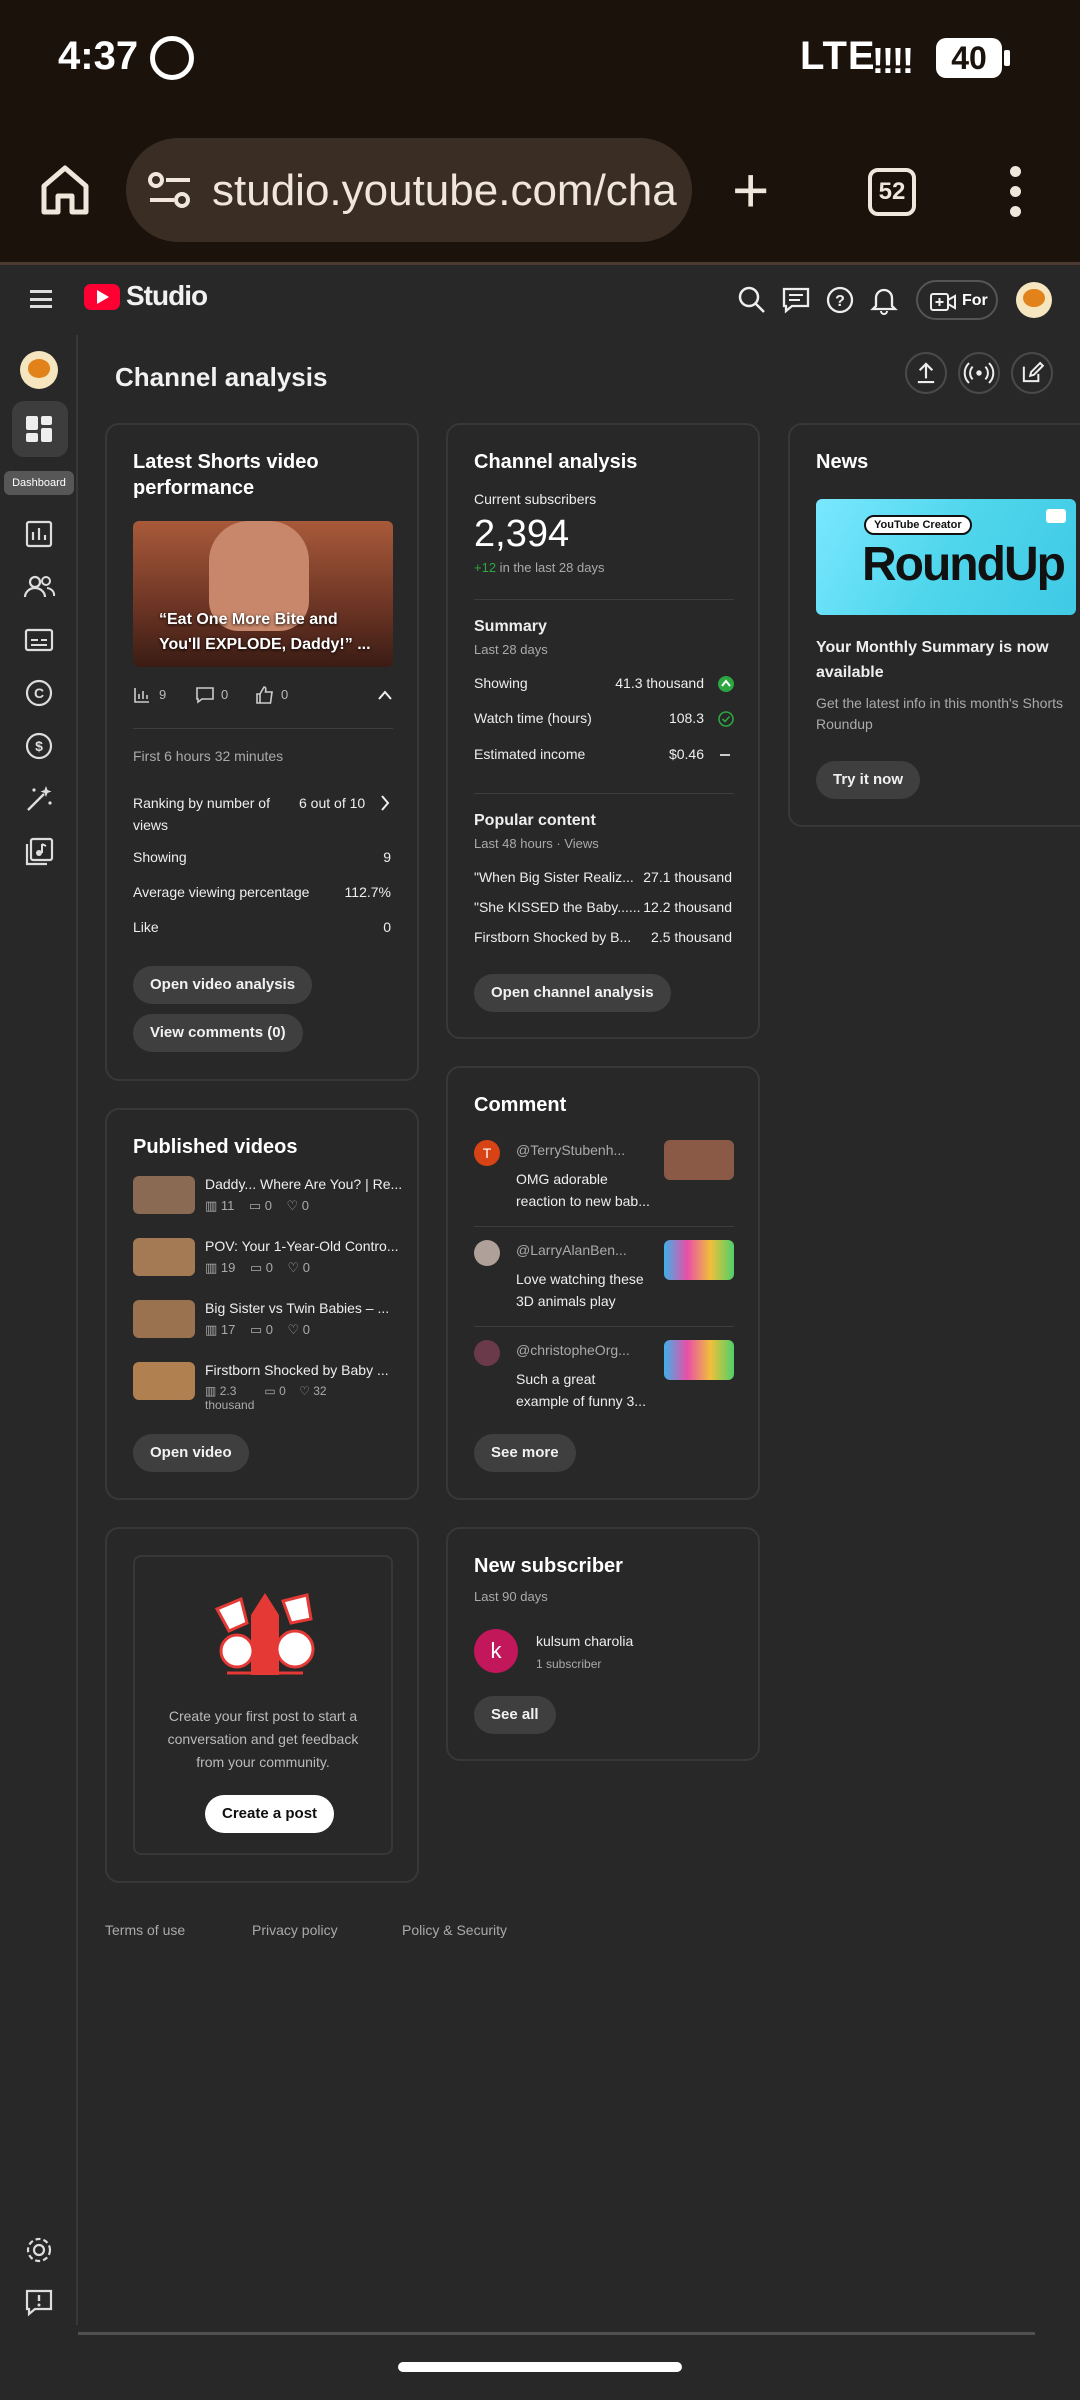 The width and height of the screenshot is (1080, 2400). What do you see at coordinates (892, 192) in the screenshot?
I see `tab-switcher-button: 52` at bounding box center [892, 192].